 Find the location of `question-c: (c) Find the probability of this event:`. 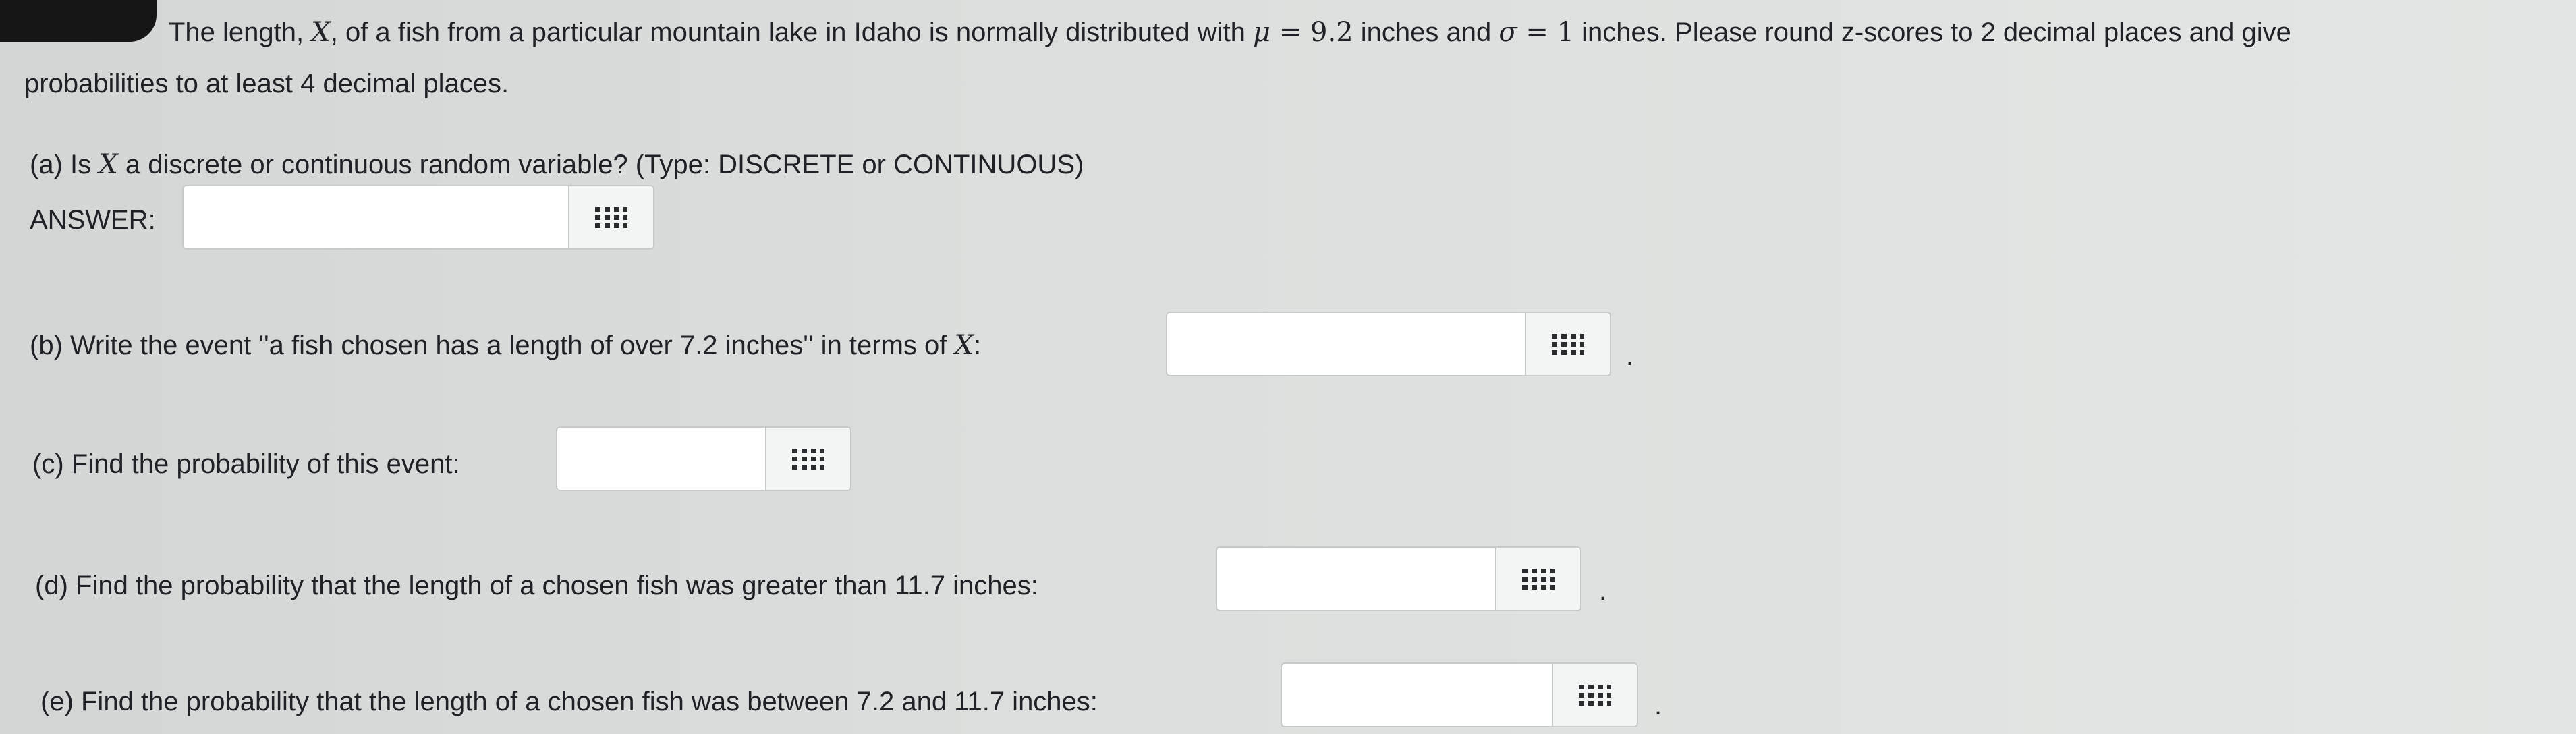

question-c: (c) Find the probability of this event: is located at coordinates (246, 464).